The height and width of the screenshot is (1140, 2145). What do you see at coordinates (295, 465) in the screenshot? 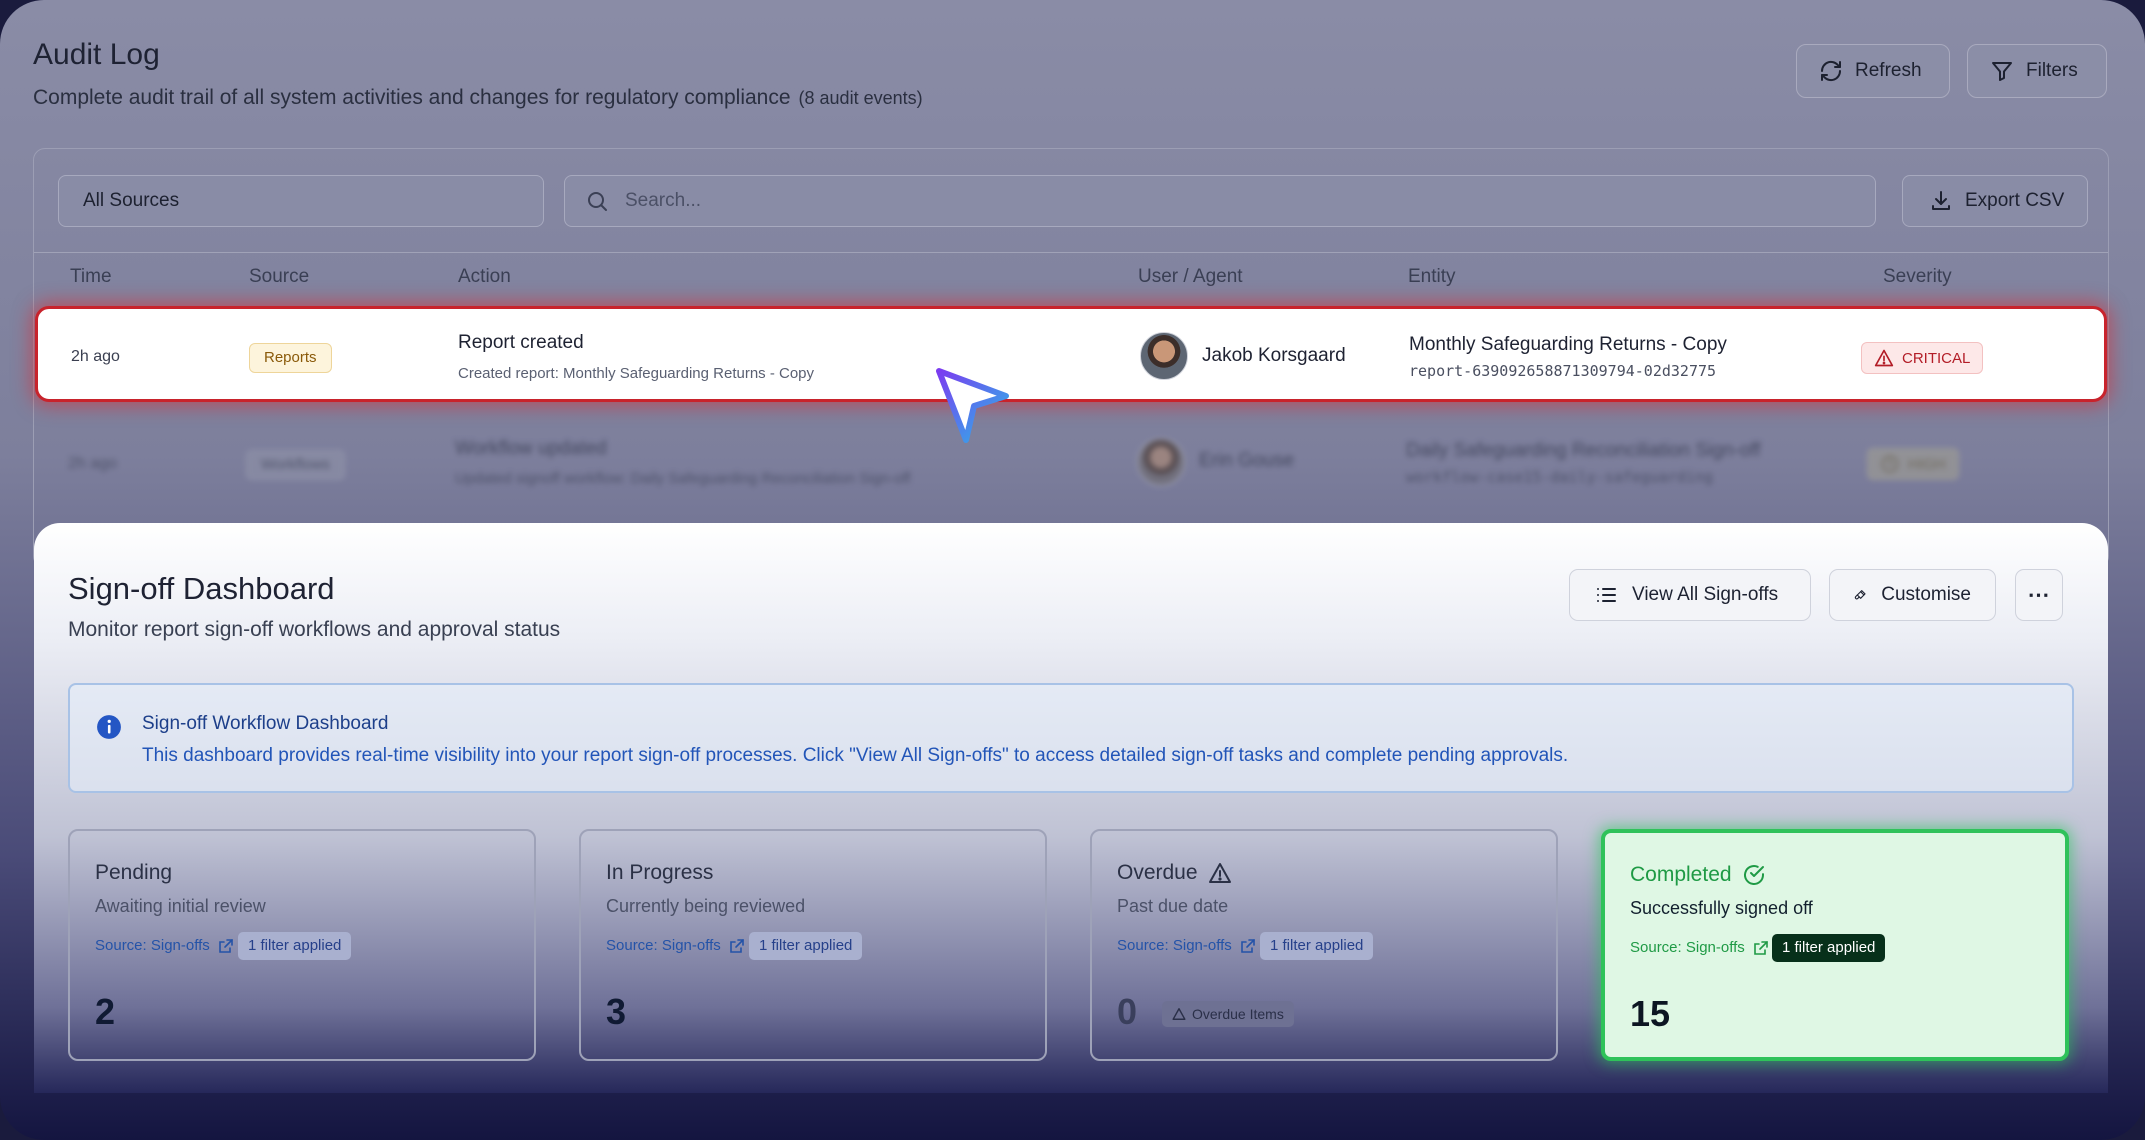
I see `source-badge: Workflows` at bounding box center [295, 465].